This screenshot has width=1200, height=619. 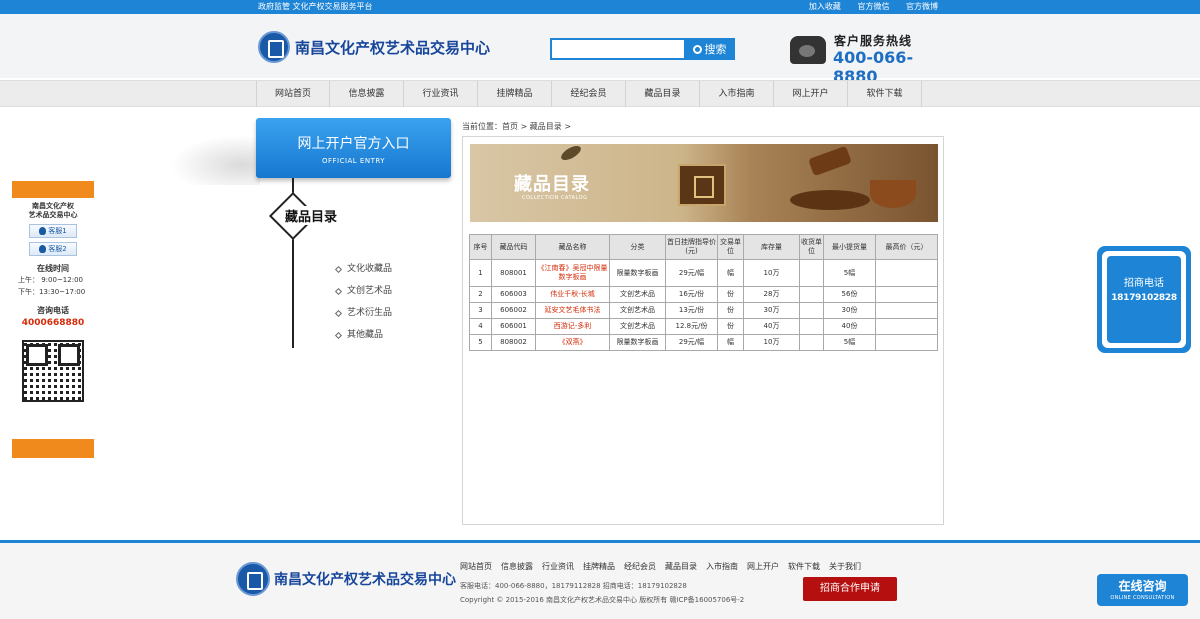 I want to click on gift-box-image, so click(x=702, y=185).